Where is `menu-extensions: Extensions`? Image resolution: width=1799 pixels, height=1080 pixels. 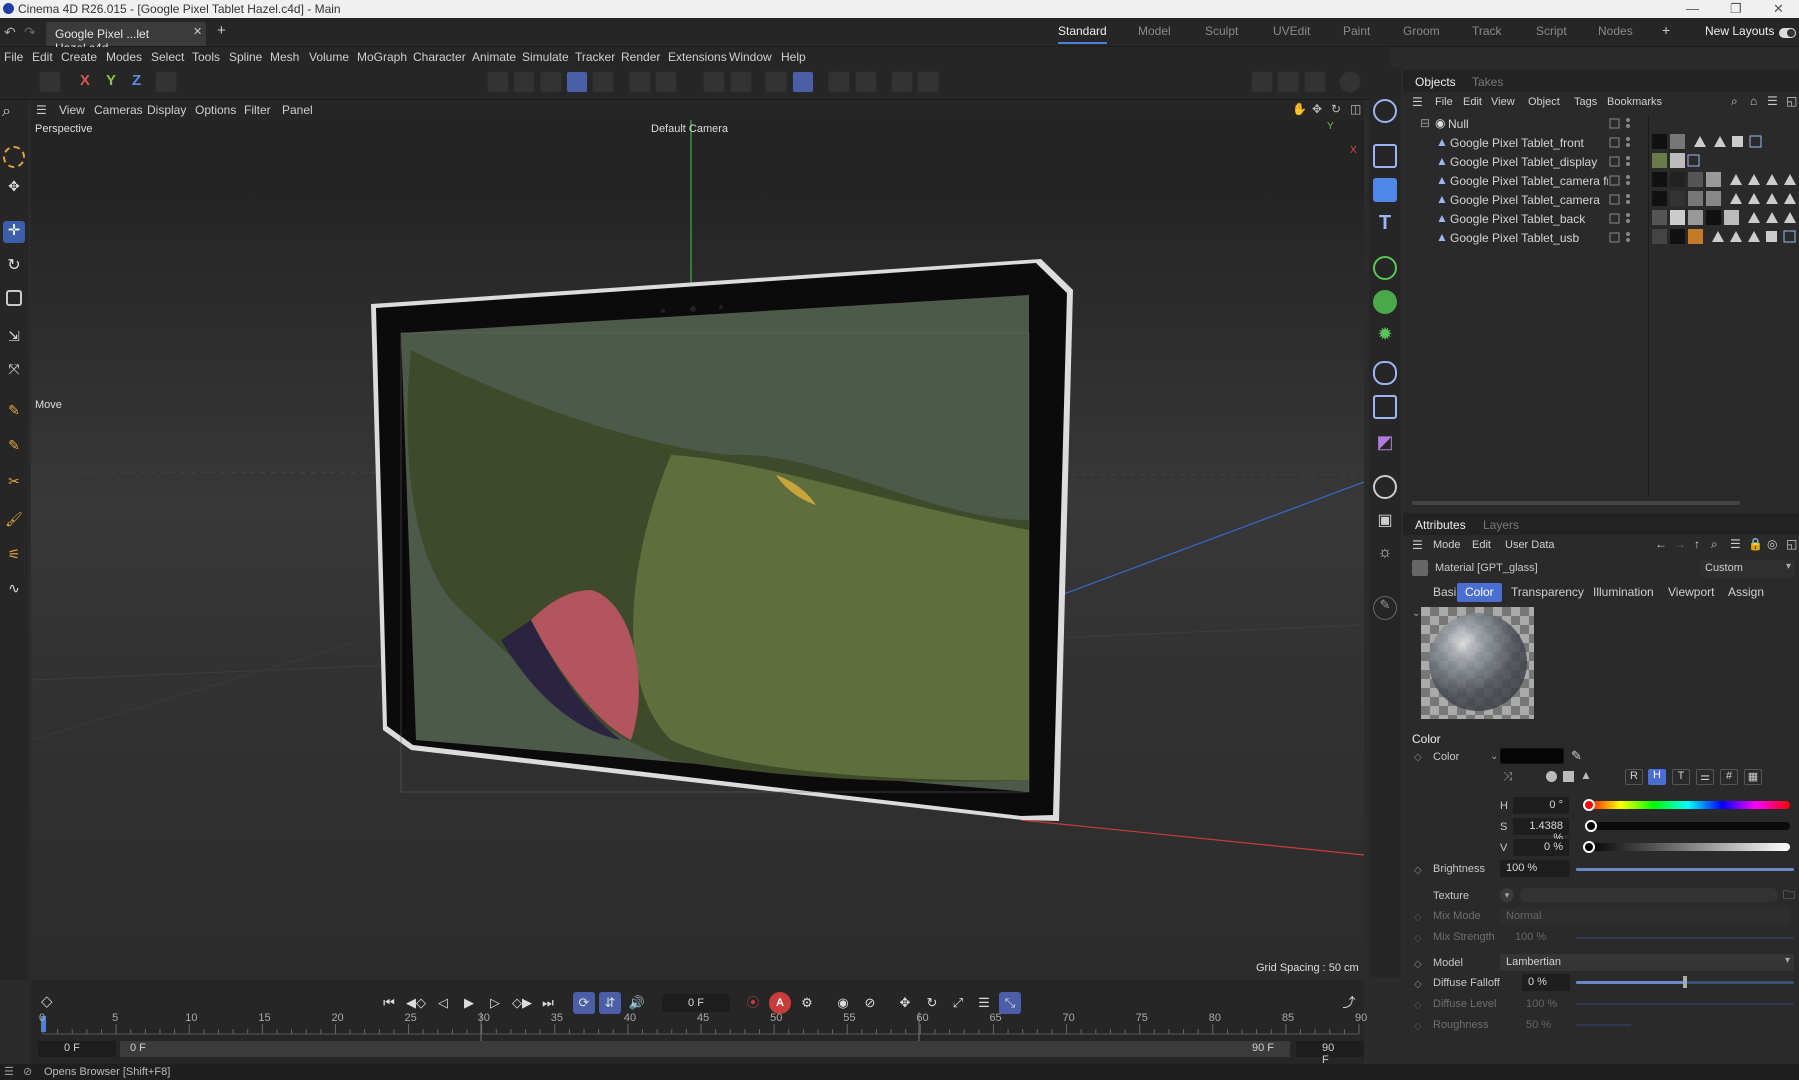
menu-extensions: Extensions is located at coordinates (697, 57).